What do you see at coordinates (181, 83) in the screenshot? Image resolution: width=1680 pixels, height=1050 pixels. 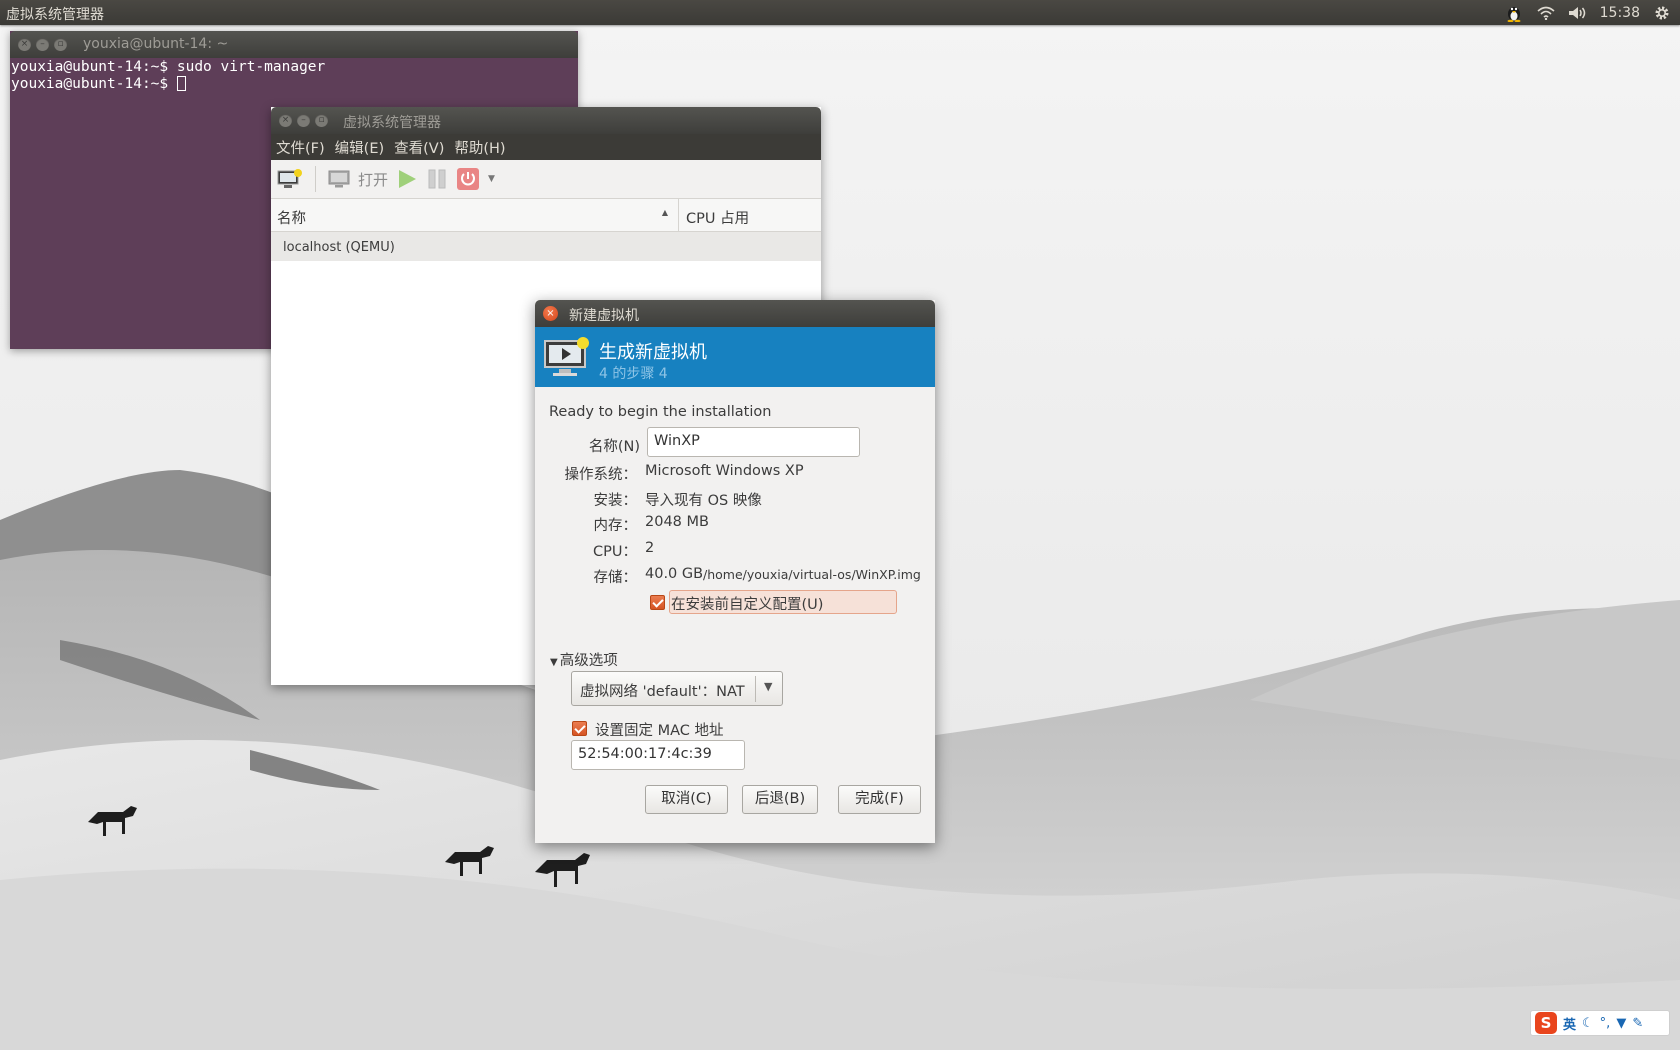 I see `text-cursor` at bounding box center [181, 83].